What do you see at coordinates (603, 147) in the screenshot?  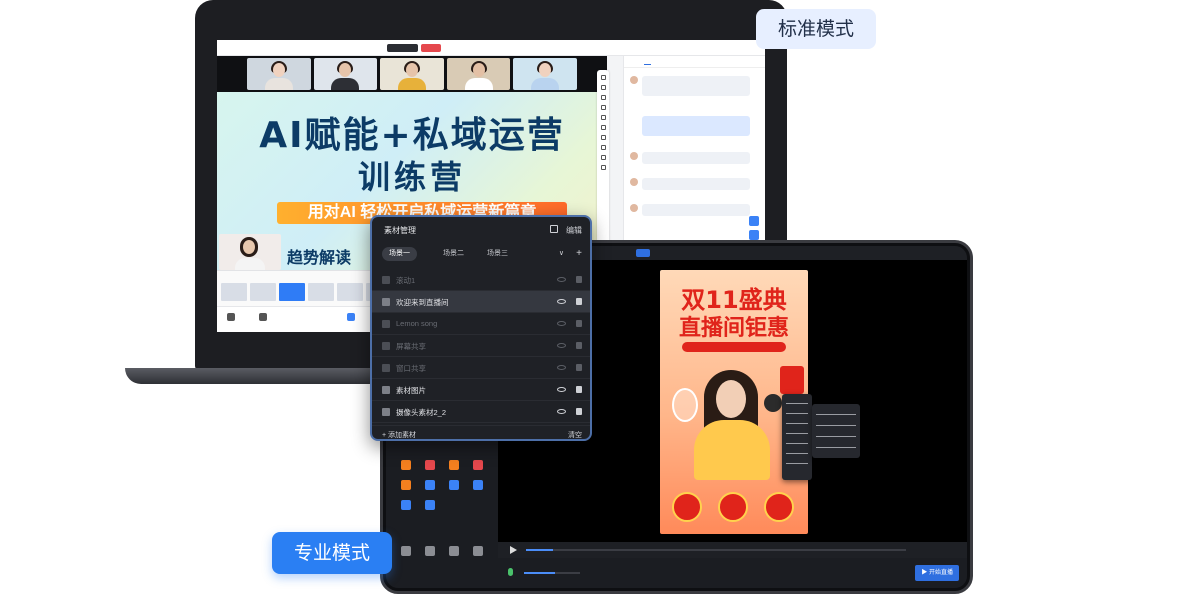 I see `text-tool-icon` at bounding box center [603, 147].